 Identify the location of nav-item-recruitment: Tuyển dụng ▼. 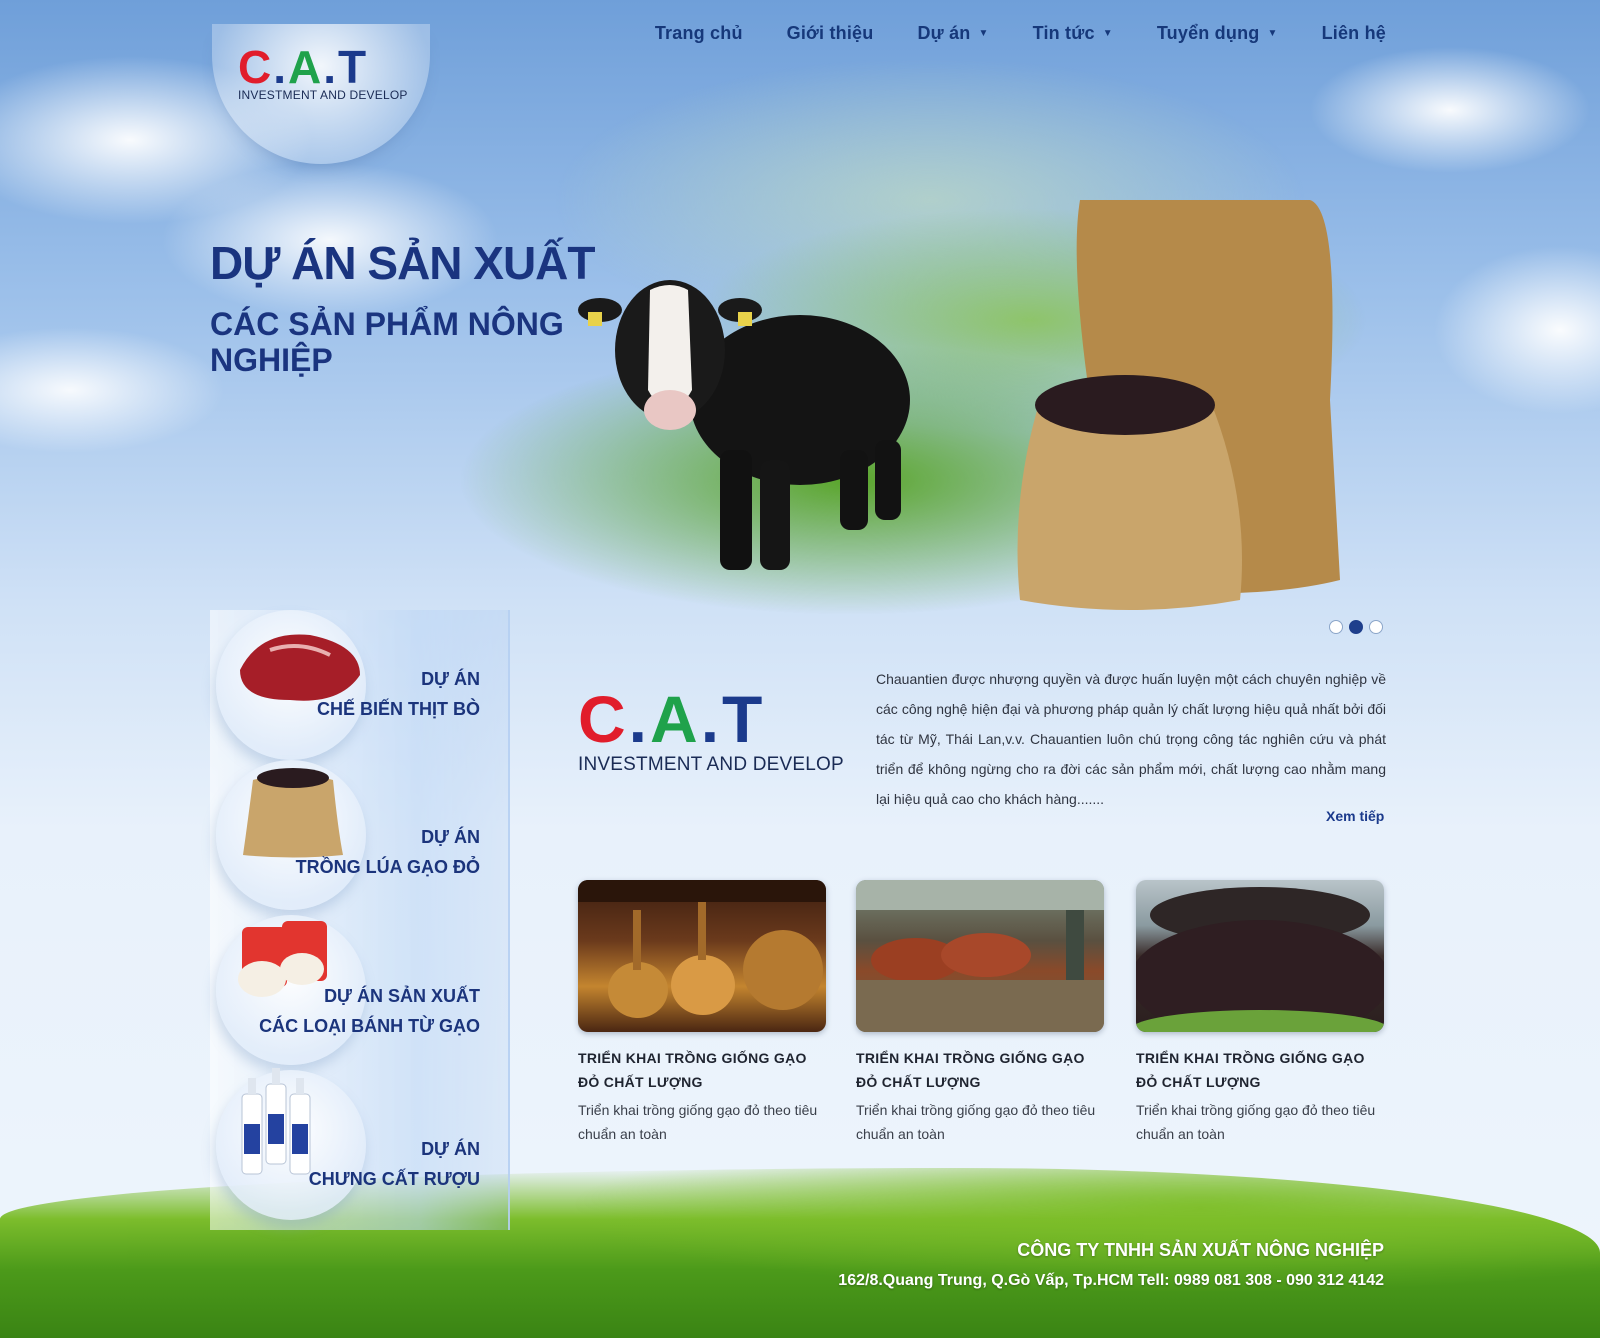
(1217, 33).